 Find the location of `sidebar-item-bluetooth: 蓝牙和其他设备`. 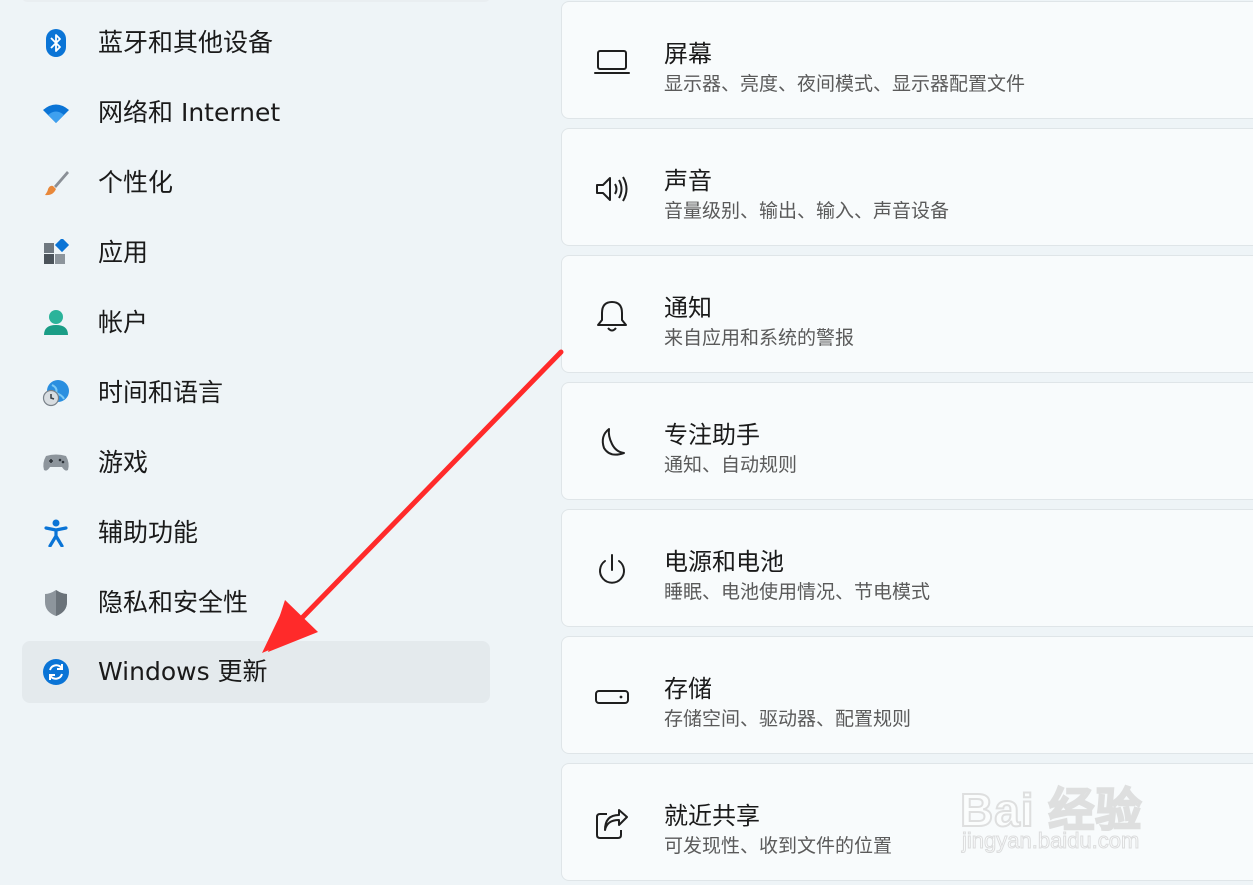

sidebar-item-bluetooth: 蓝牙和其他设备 is located at coordinates (256, 43).